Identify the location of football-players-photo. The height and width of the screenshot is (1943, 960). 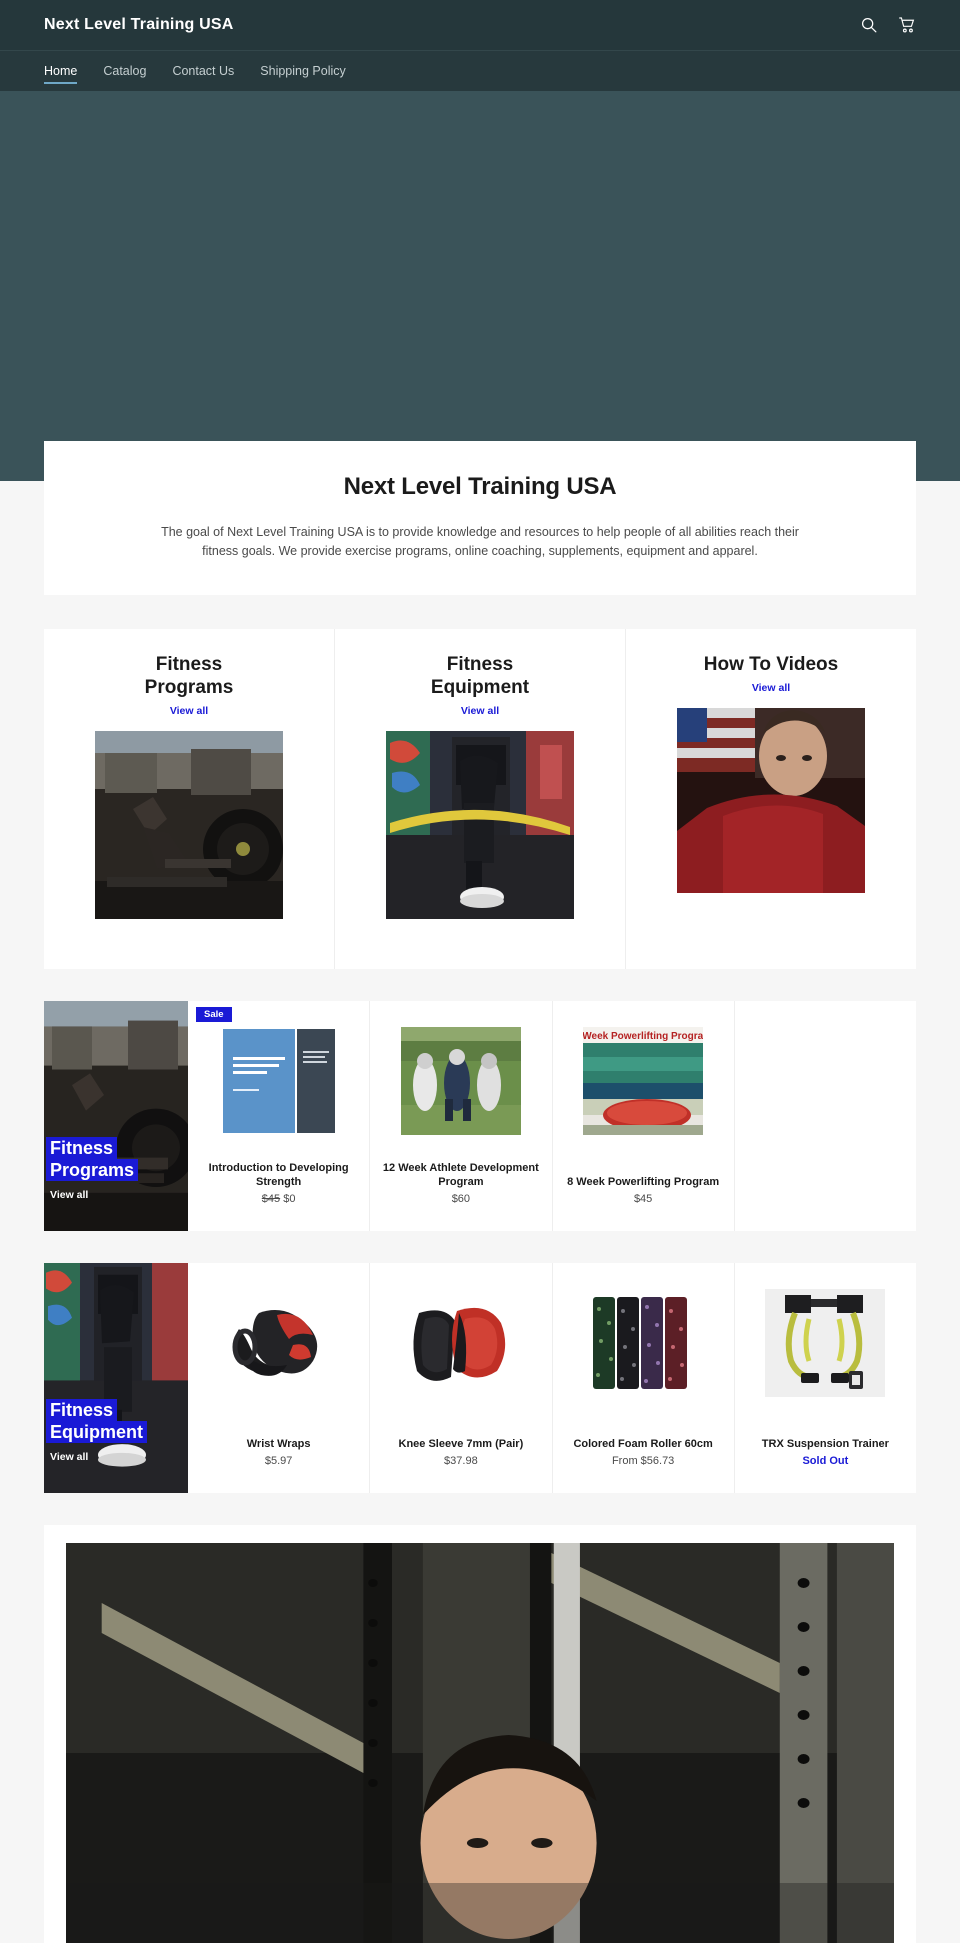
(460, 1081).